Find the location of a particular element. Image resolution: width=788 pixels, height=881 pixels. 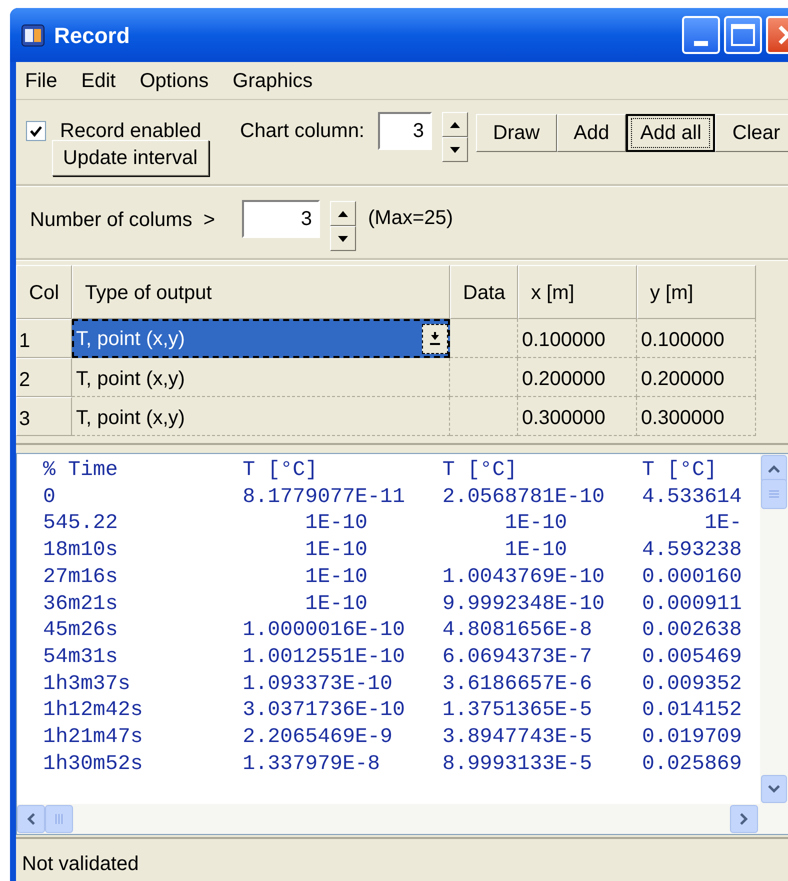

toolbar-button: Clear is located at coordinates (751, 133).